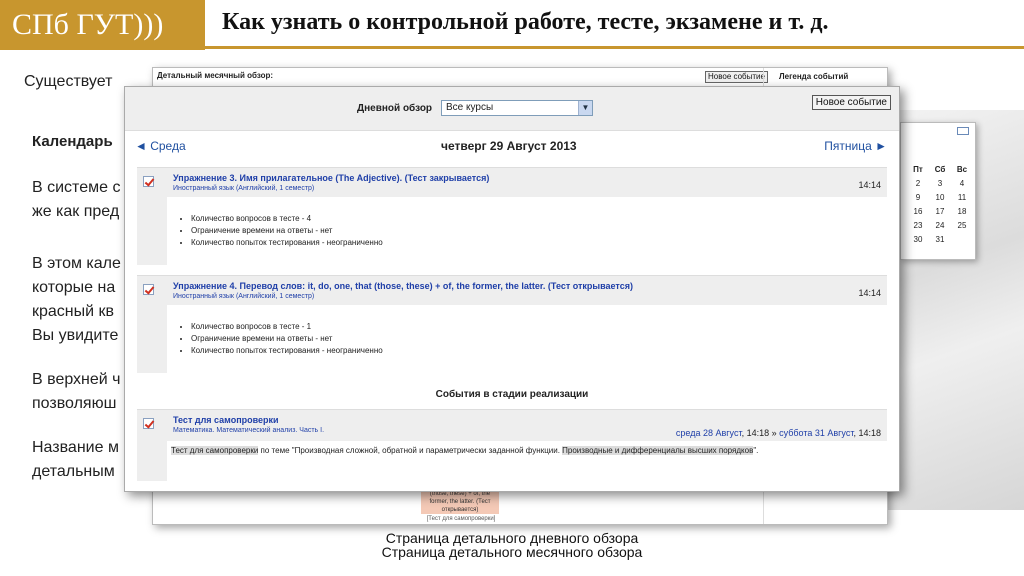 This screenshot has width=1024, height=576. Describe the element at coordinates (940, 240) in the screenshot. I see `calendar-day: 31` at that location.